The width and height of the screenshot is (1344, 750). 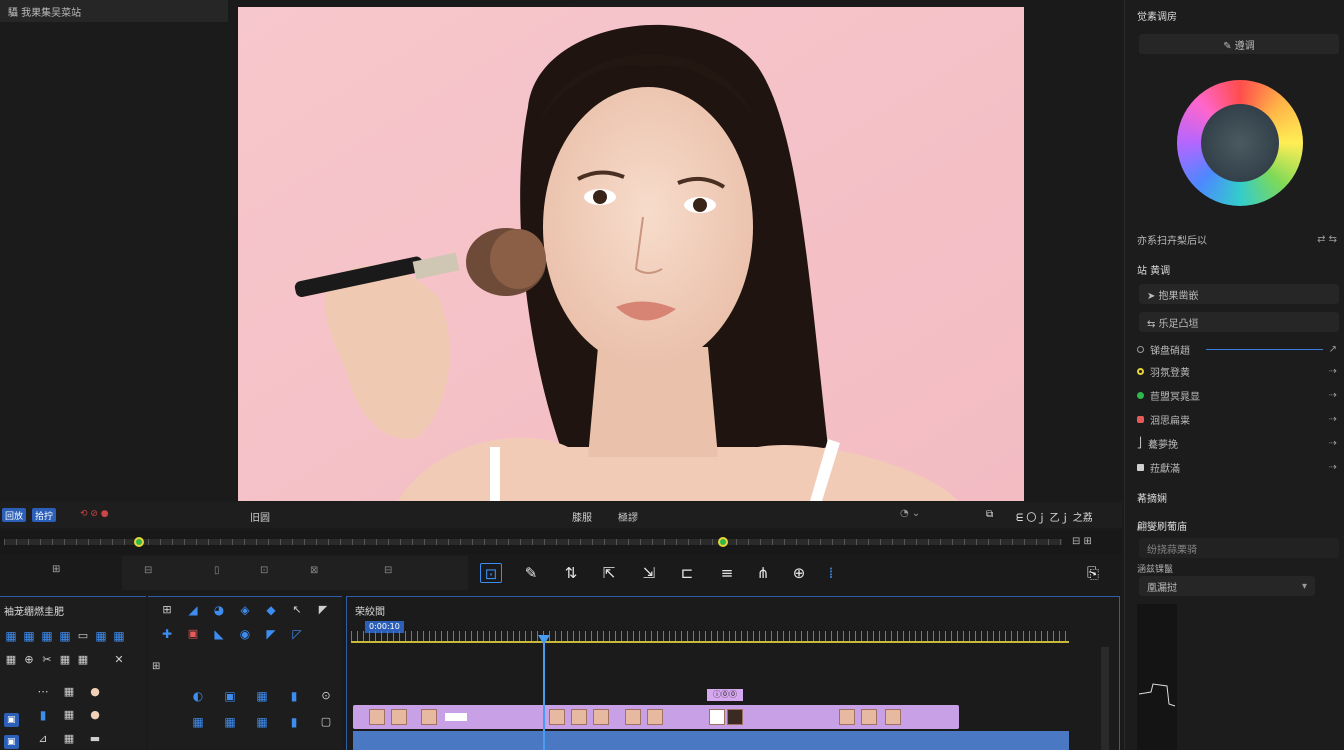 I want to click on scrub-end-icons: ⊟ ⊞, so click(x=1082, y=541).